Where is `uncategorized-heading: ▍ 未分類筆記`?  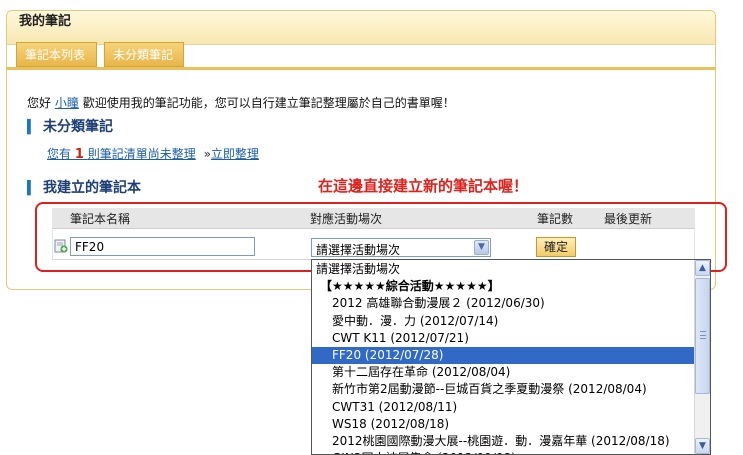 uncategorized-heading: ▍ 未分類筆記 is located at coordinates (70, 127).